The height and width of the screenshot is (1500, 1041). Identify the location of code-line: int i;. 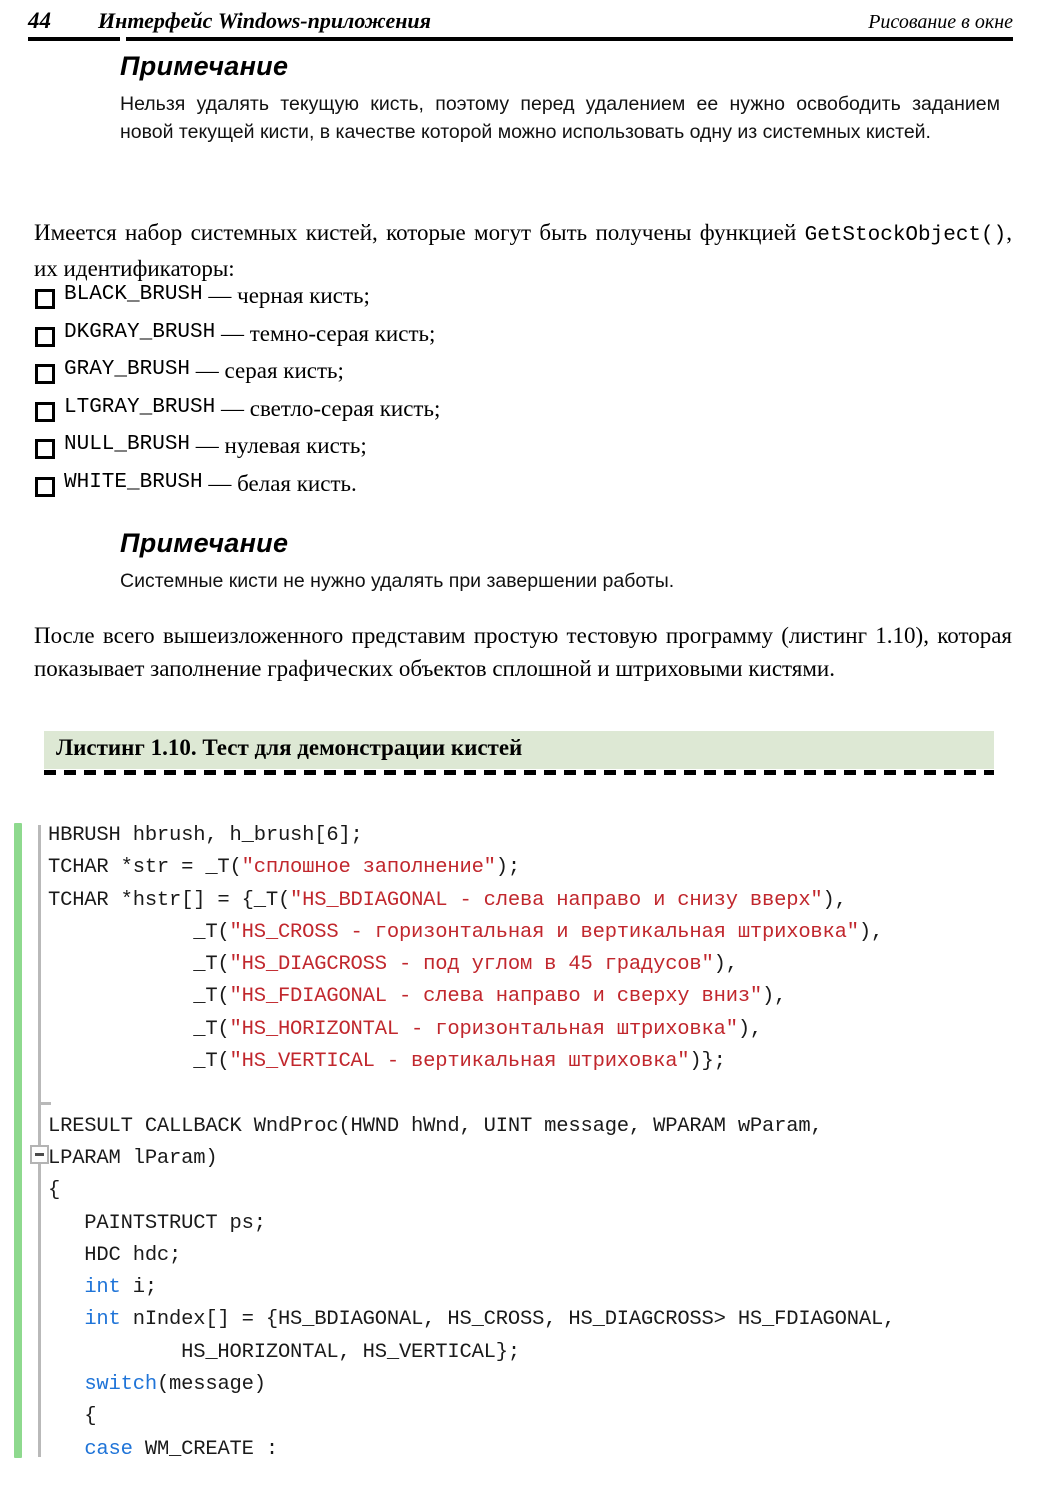
(543, 1288).